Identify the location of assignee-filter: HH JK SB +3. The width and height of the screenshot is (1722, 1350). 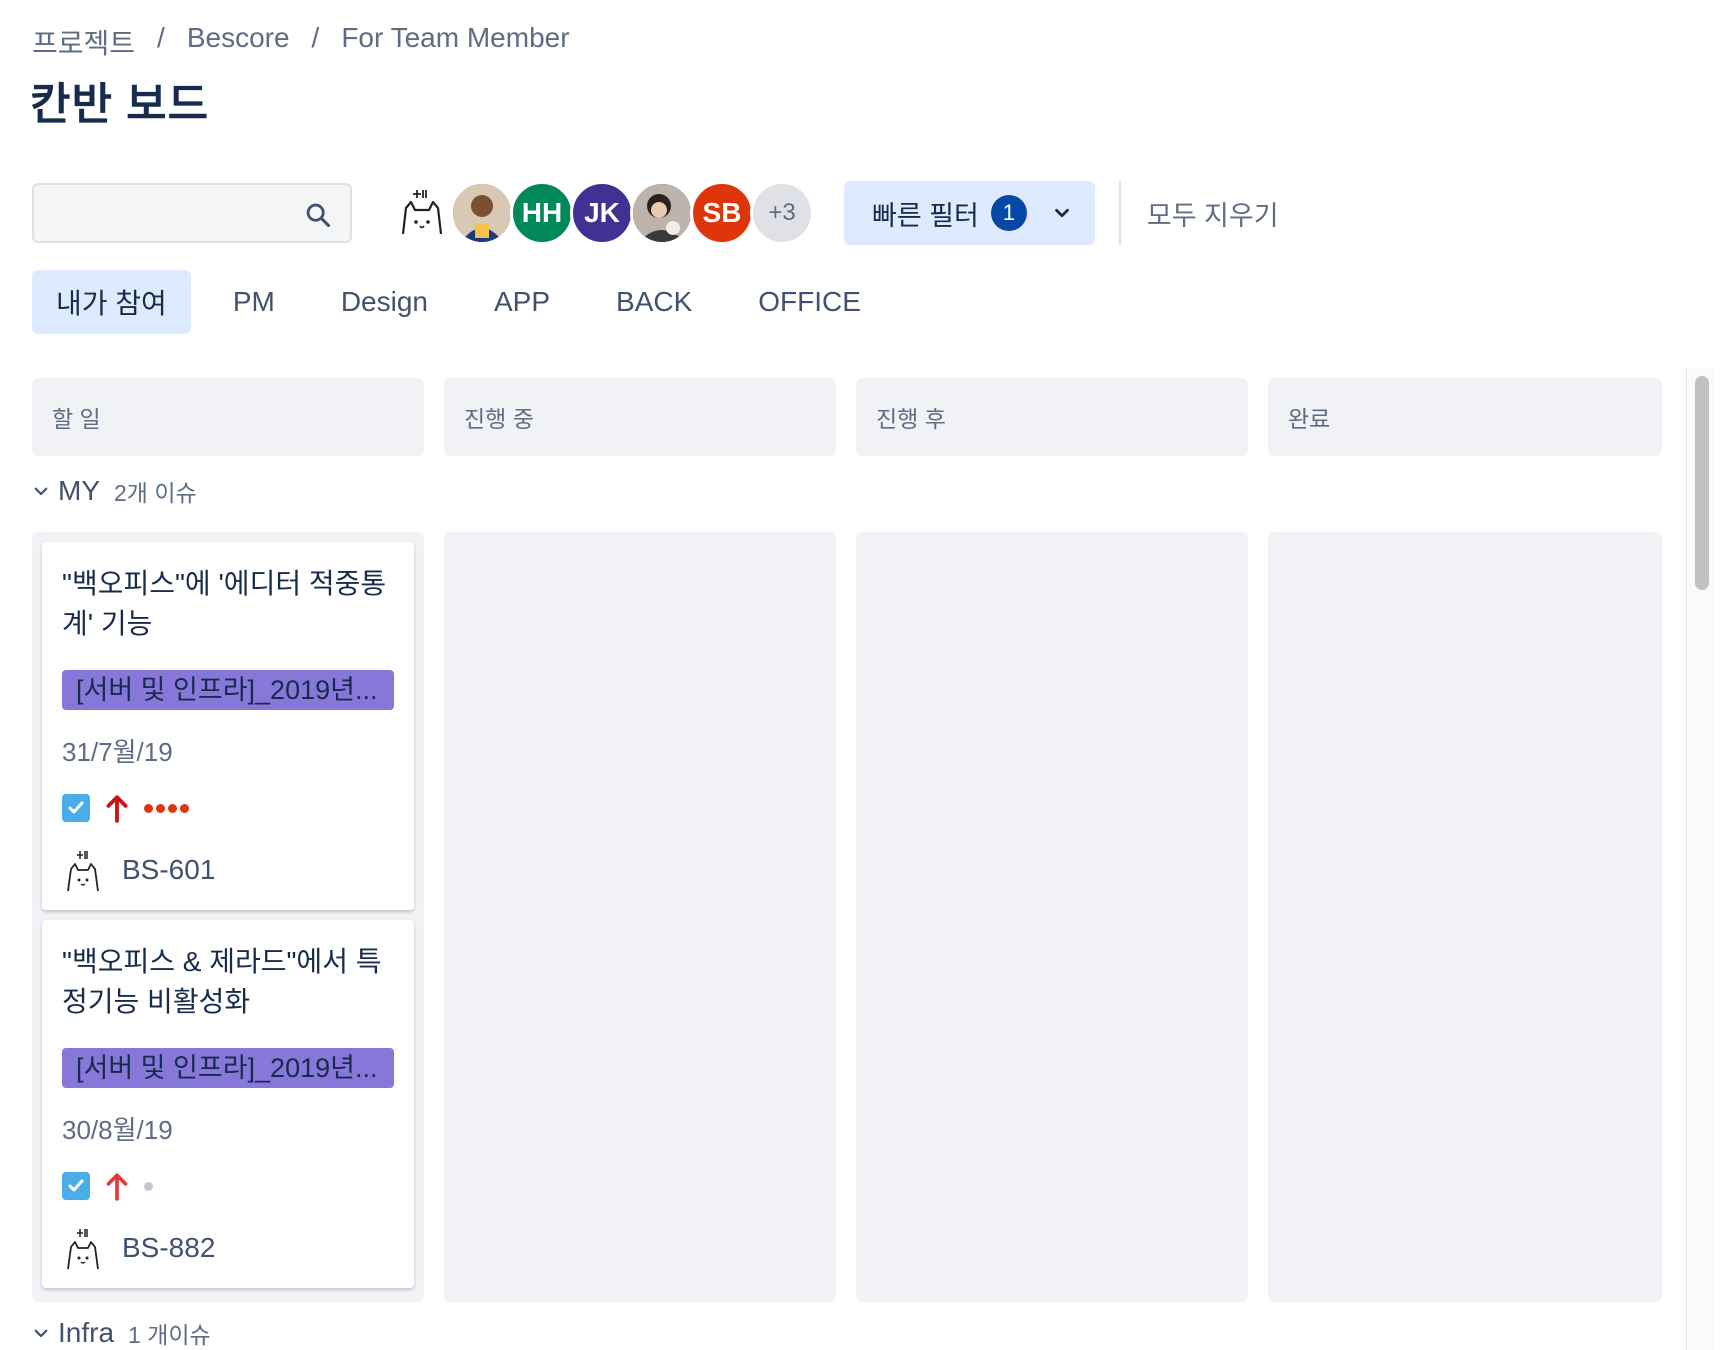
(602, 213).